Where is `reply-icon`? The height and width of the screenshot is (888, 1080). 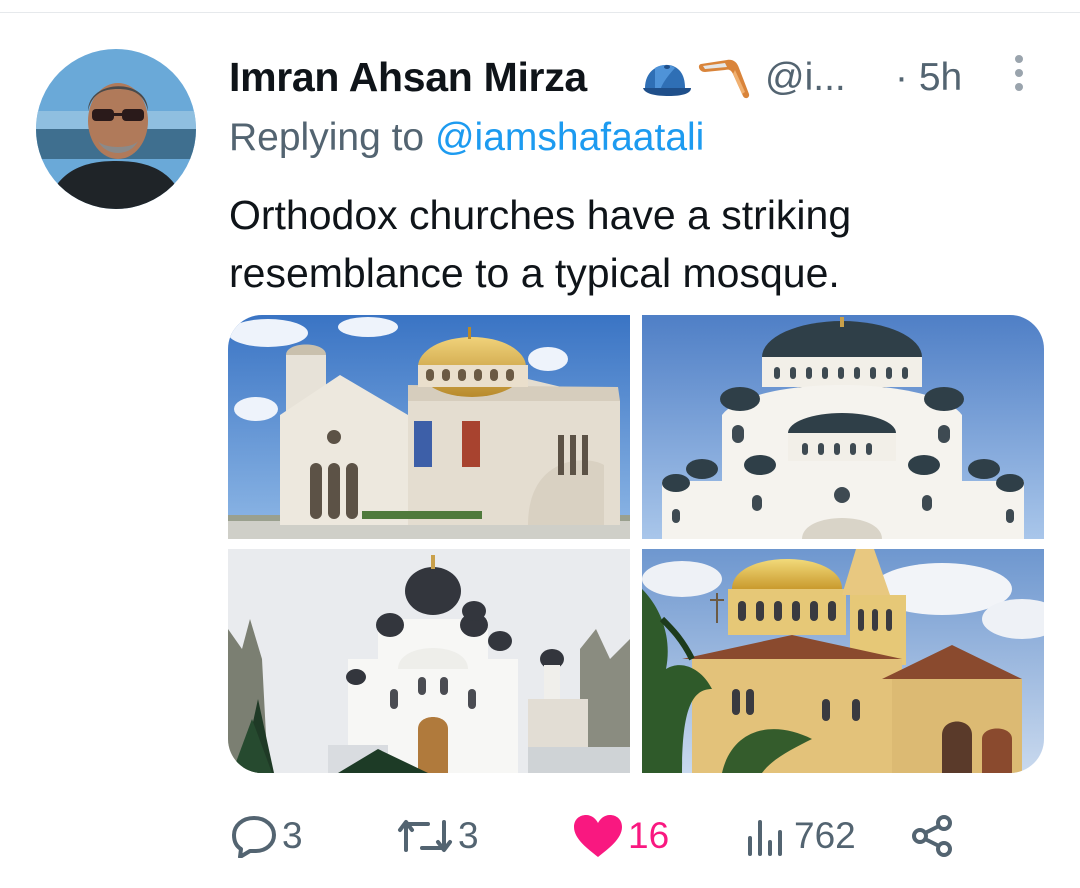
reply-icon is located at coordinates (254, 837).